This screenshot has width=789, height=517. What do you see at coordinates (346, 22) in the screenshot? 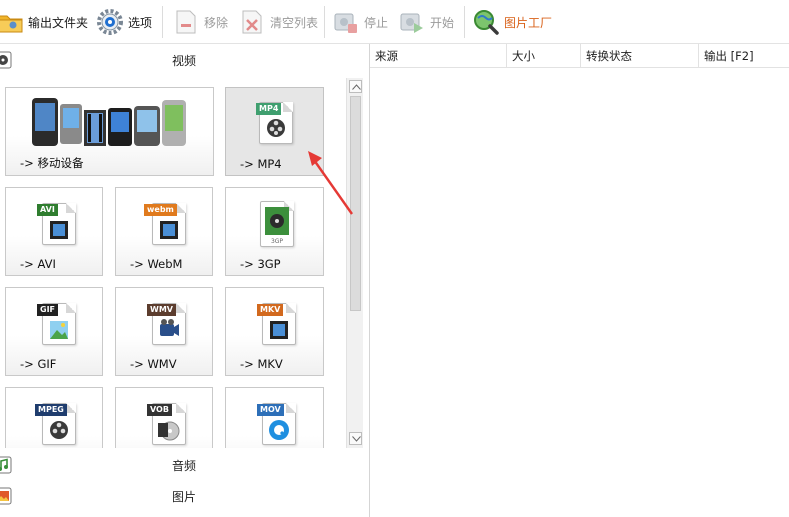
I see `stop-icon` at bounding box center [346, 22].